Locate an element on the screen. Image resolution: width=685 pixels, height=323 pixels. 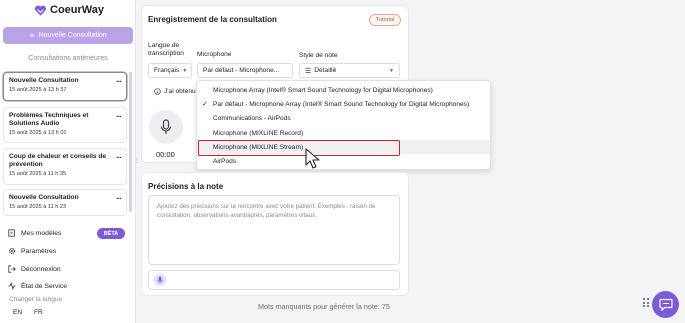
microphone-label: Microphone is located at coordinates (214, 54).